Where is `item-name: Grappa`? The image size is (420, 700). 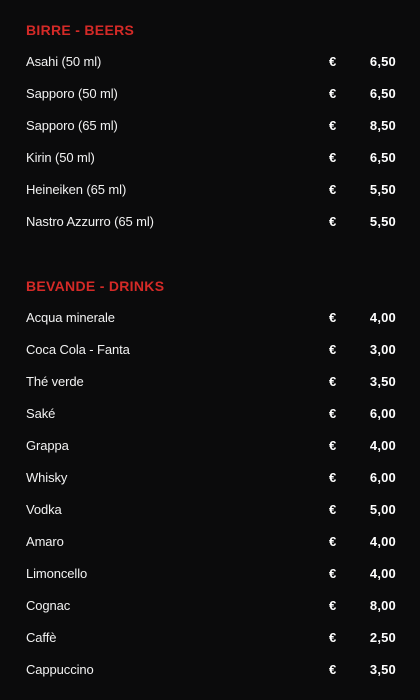
item-name: Grappa is located at coordinates (47, 445).